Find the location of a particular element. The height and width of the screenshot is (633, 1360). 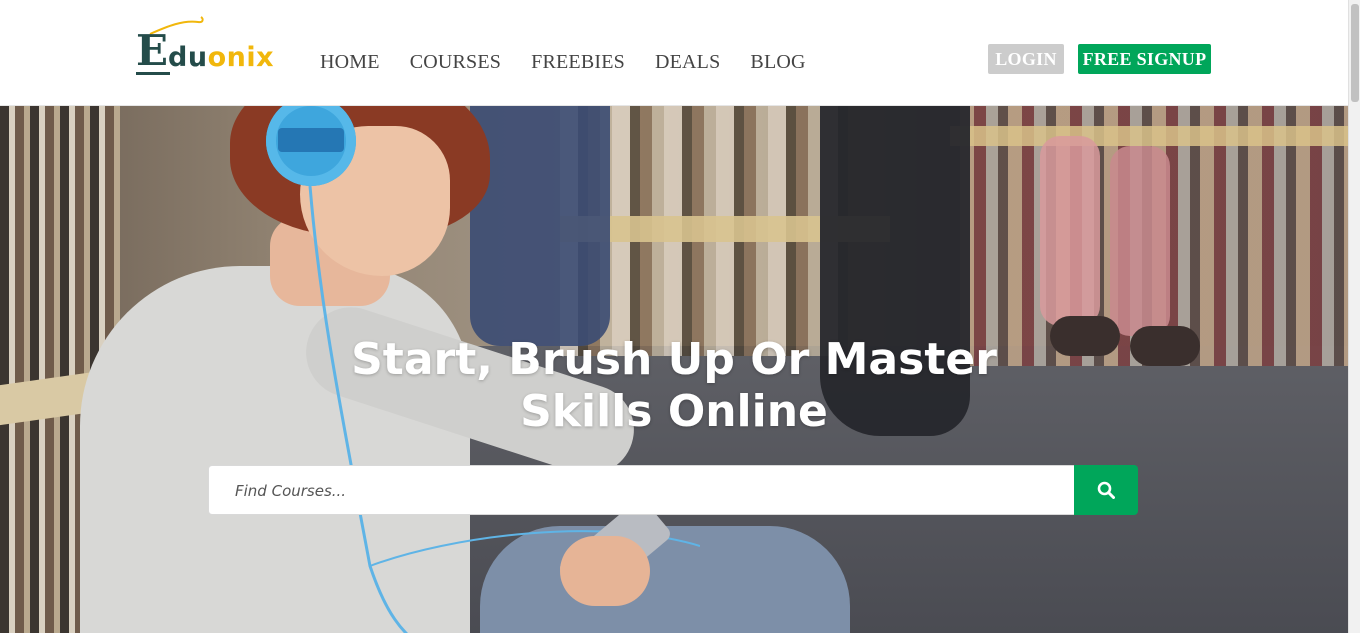

login-button: LOGIN is located at coordinates (1026, 59).